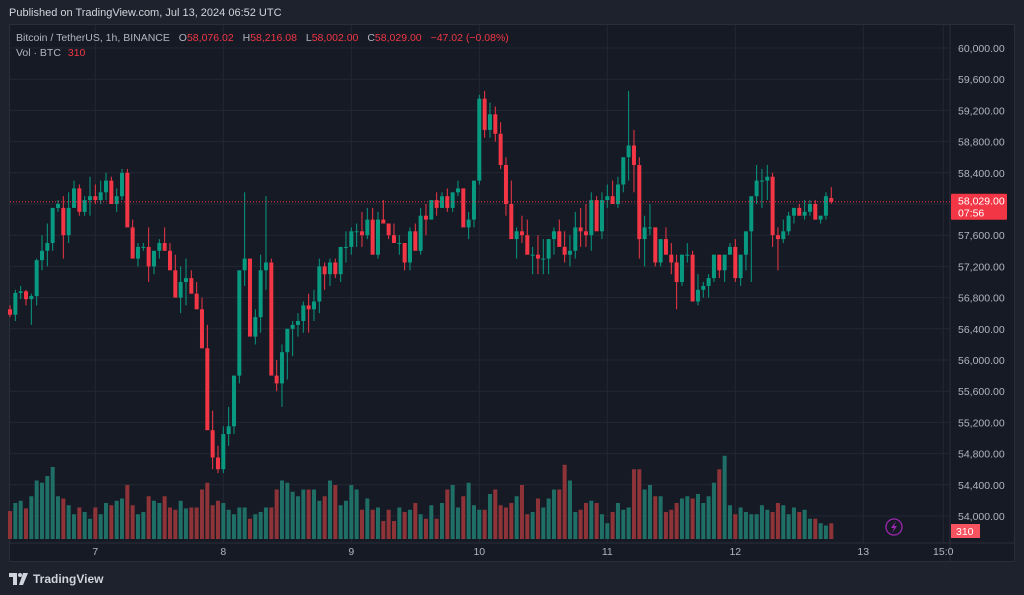  I want to click on volume-bars, so click(421, 497).